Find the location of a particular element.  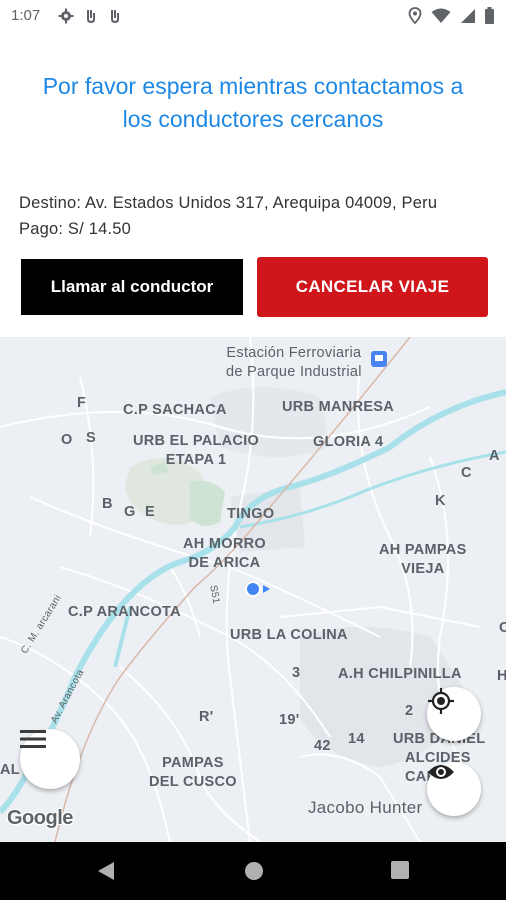

map-label: R' is located at coordinates (206, 717).